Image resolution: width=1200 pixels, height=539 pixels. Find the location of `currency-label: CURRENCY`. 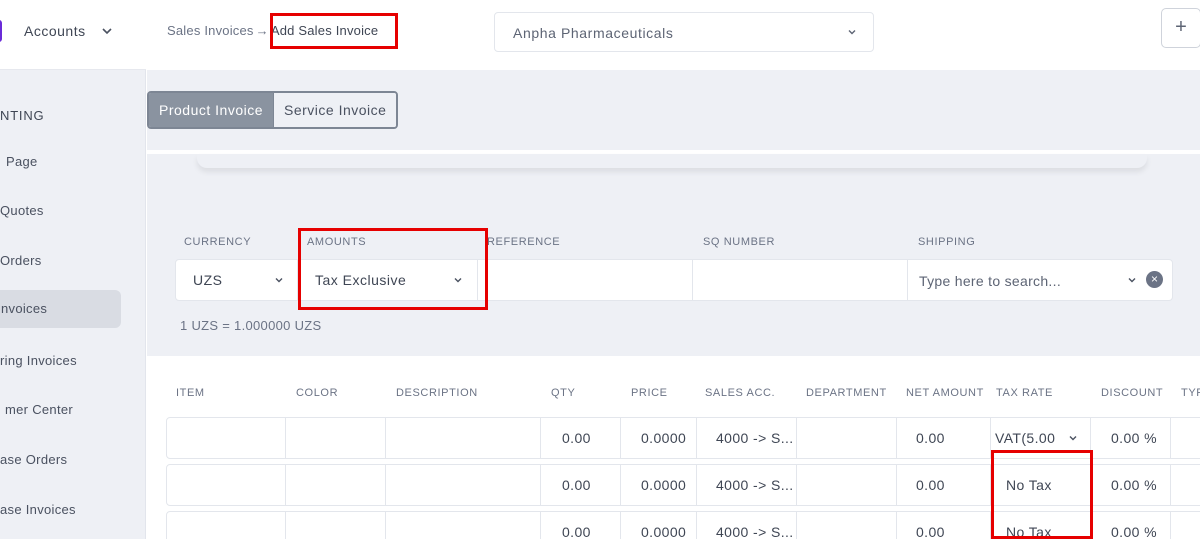

currency-label: CURRENCY is located at coordinates (218, 242).